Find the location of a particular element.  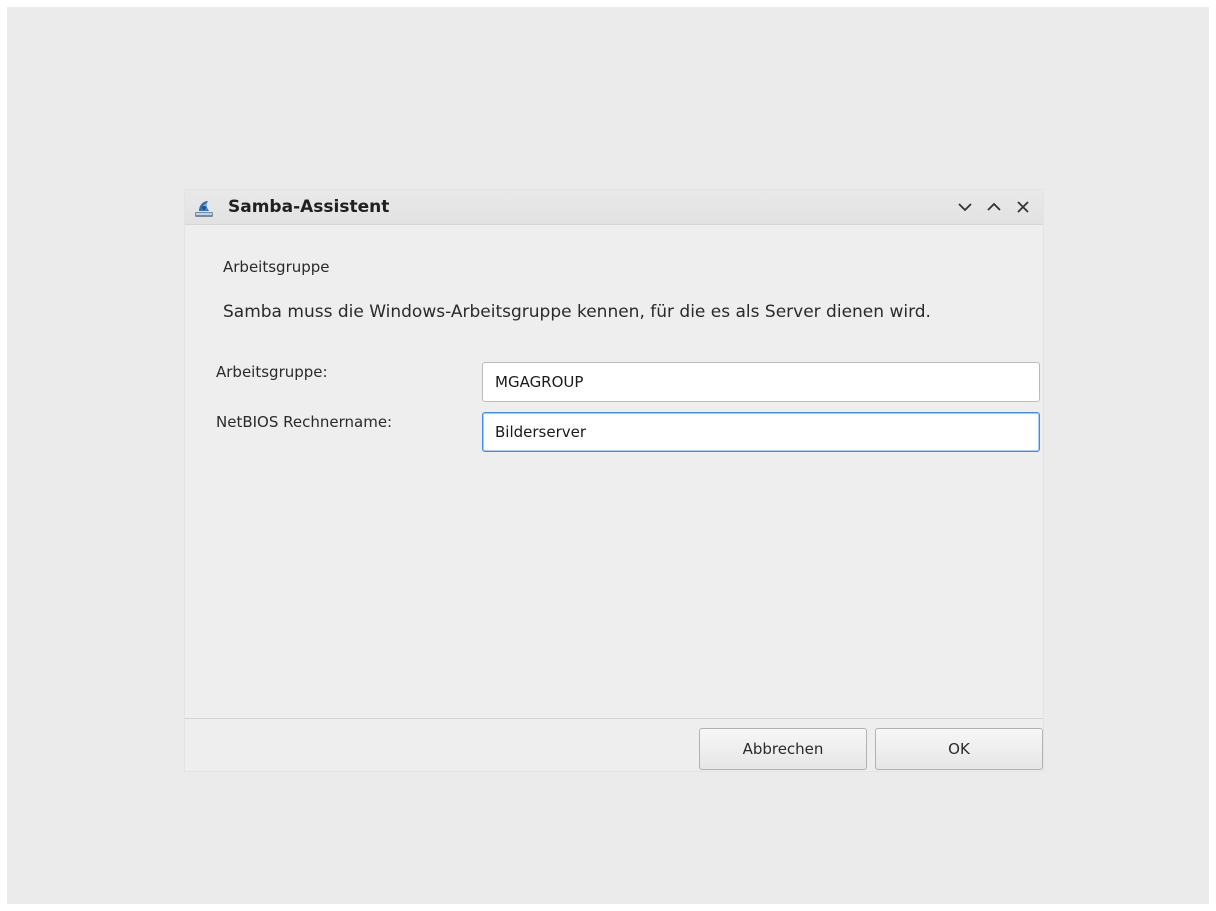

button-separator is located at coordinates (614, 718).